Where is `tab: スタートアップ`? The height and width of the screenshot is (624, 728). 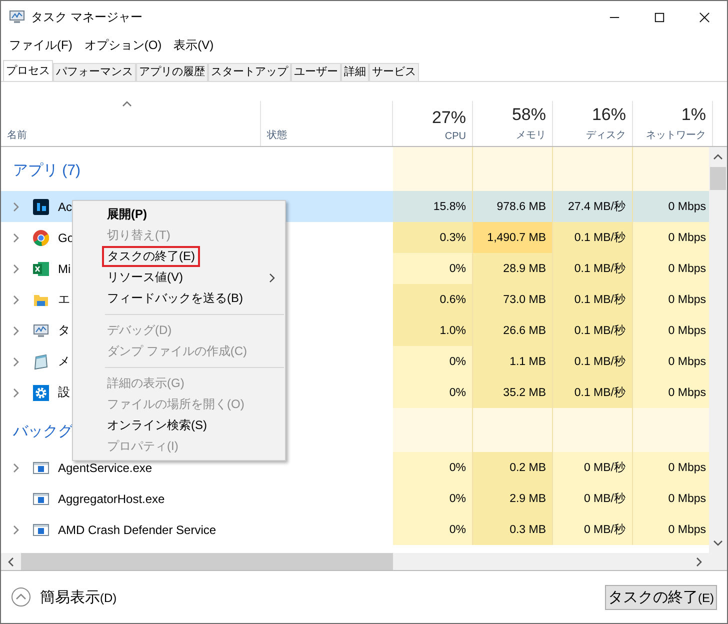 tab: スタートアップ is located at coordinates (249, 72).